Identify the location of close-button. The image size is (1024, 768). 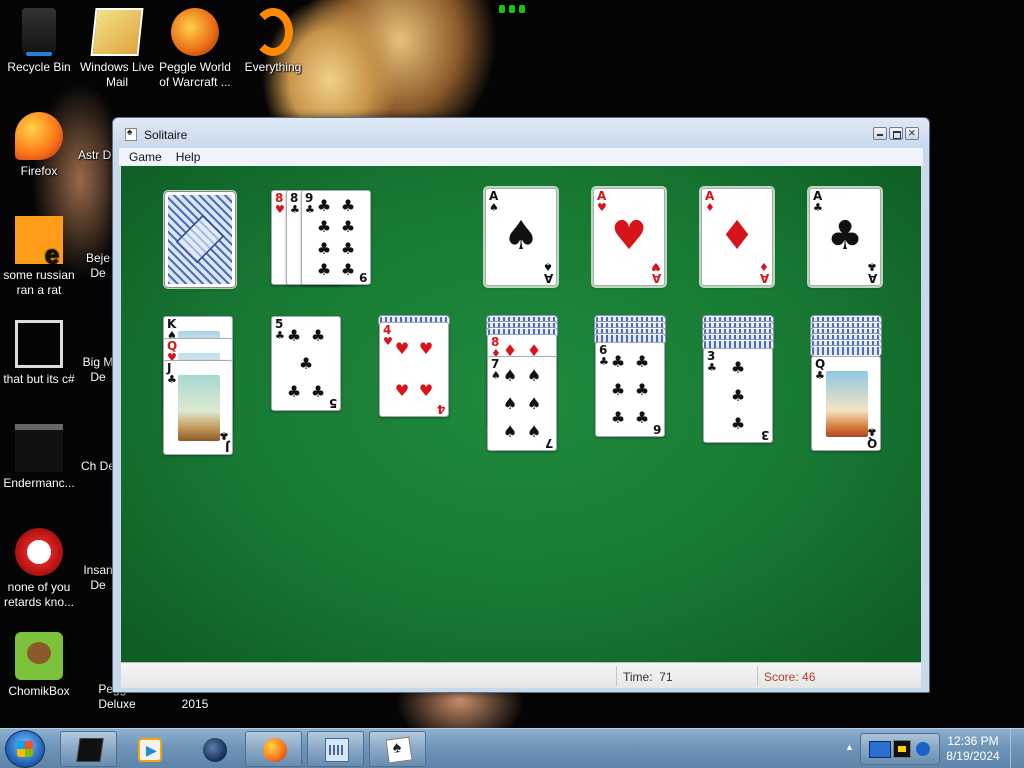
(912, 132).